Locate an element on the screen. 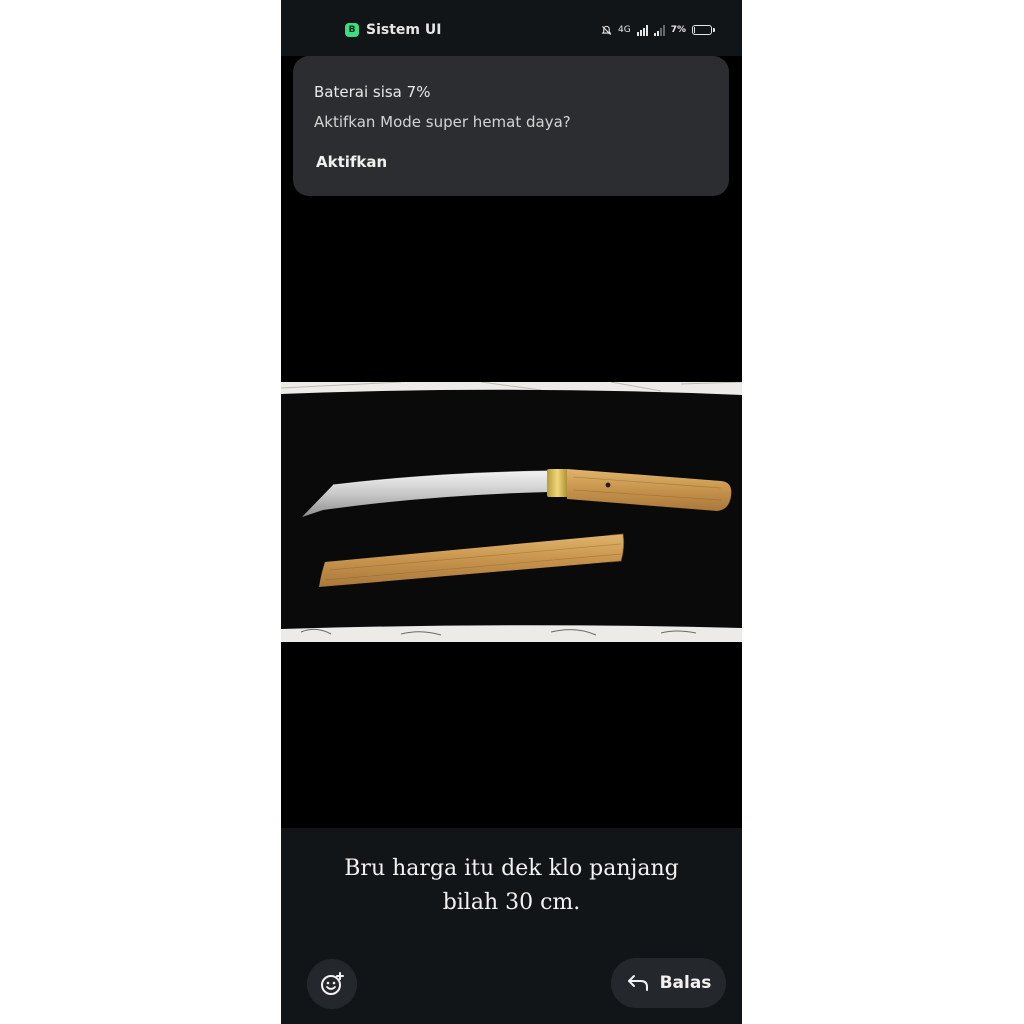 This screenshot has height=1024, width=1024. reply-arrow-icon is located at coordinates (637, 983).